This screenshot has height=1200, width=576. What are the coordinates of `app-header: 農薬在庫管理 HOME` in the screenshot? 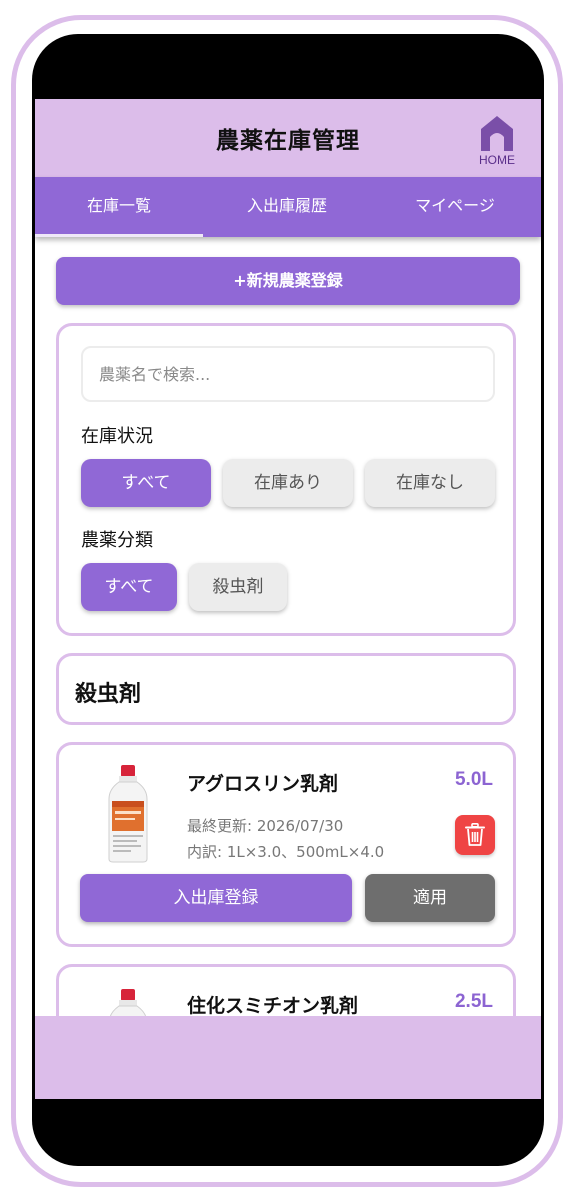 It's located at (288, 138).